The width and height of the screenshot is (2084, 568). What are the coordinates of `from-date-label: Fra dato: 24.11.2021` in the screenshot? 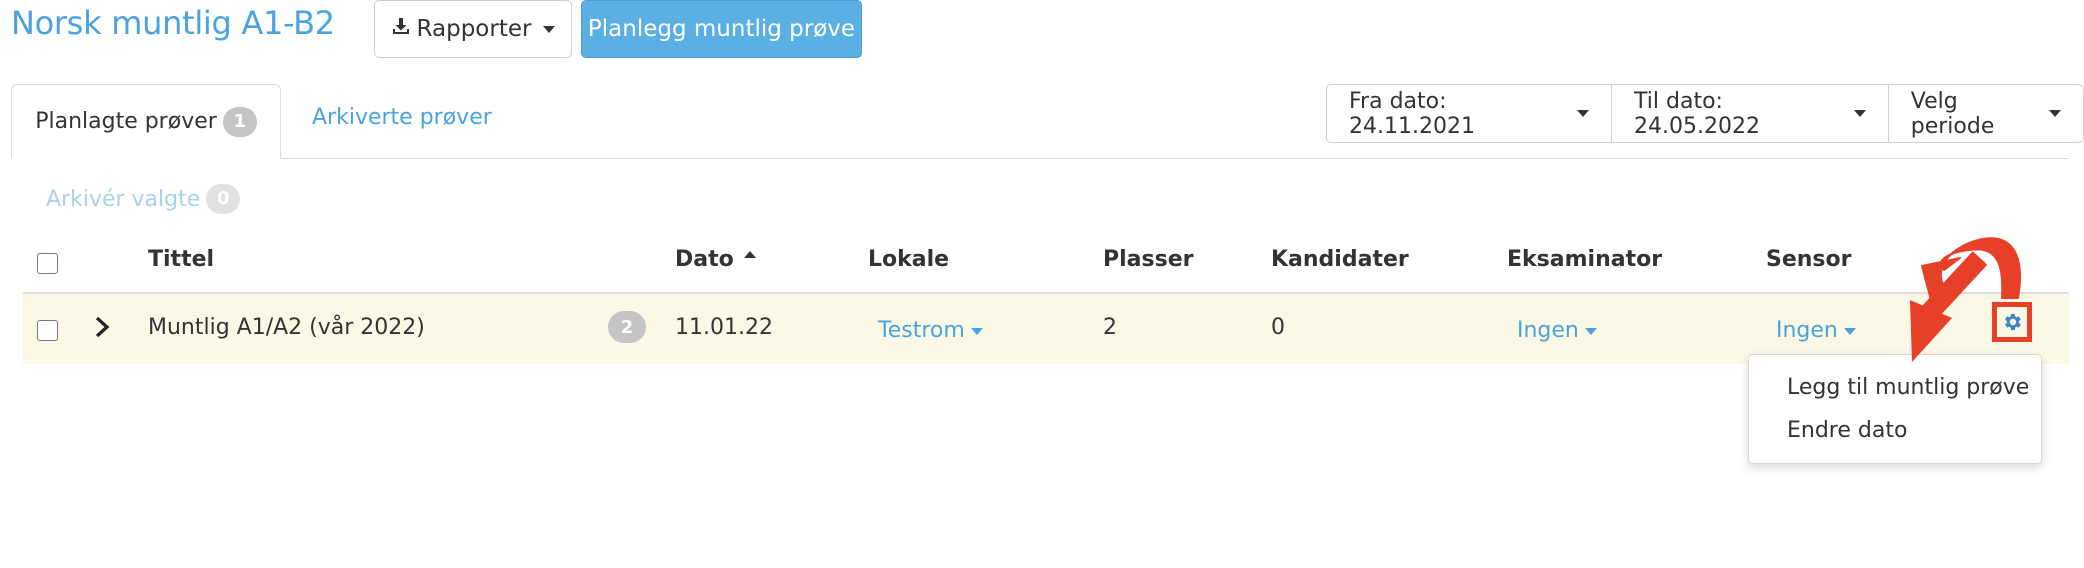 It's located at (1412, 113).